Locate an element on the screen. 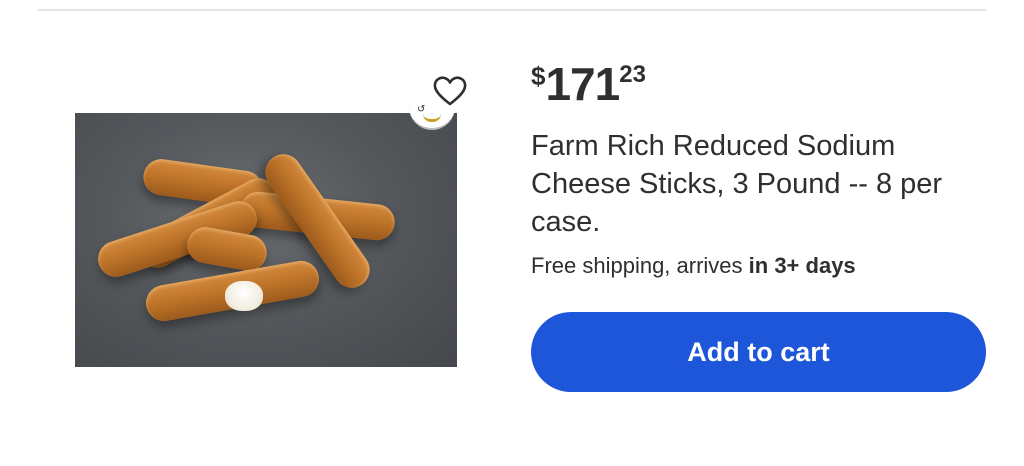 Image resolution: width=1024 pixels, height=466 pixels. price-cents: 23 is located at coordinates (632, 74).